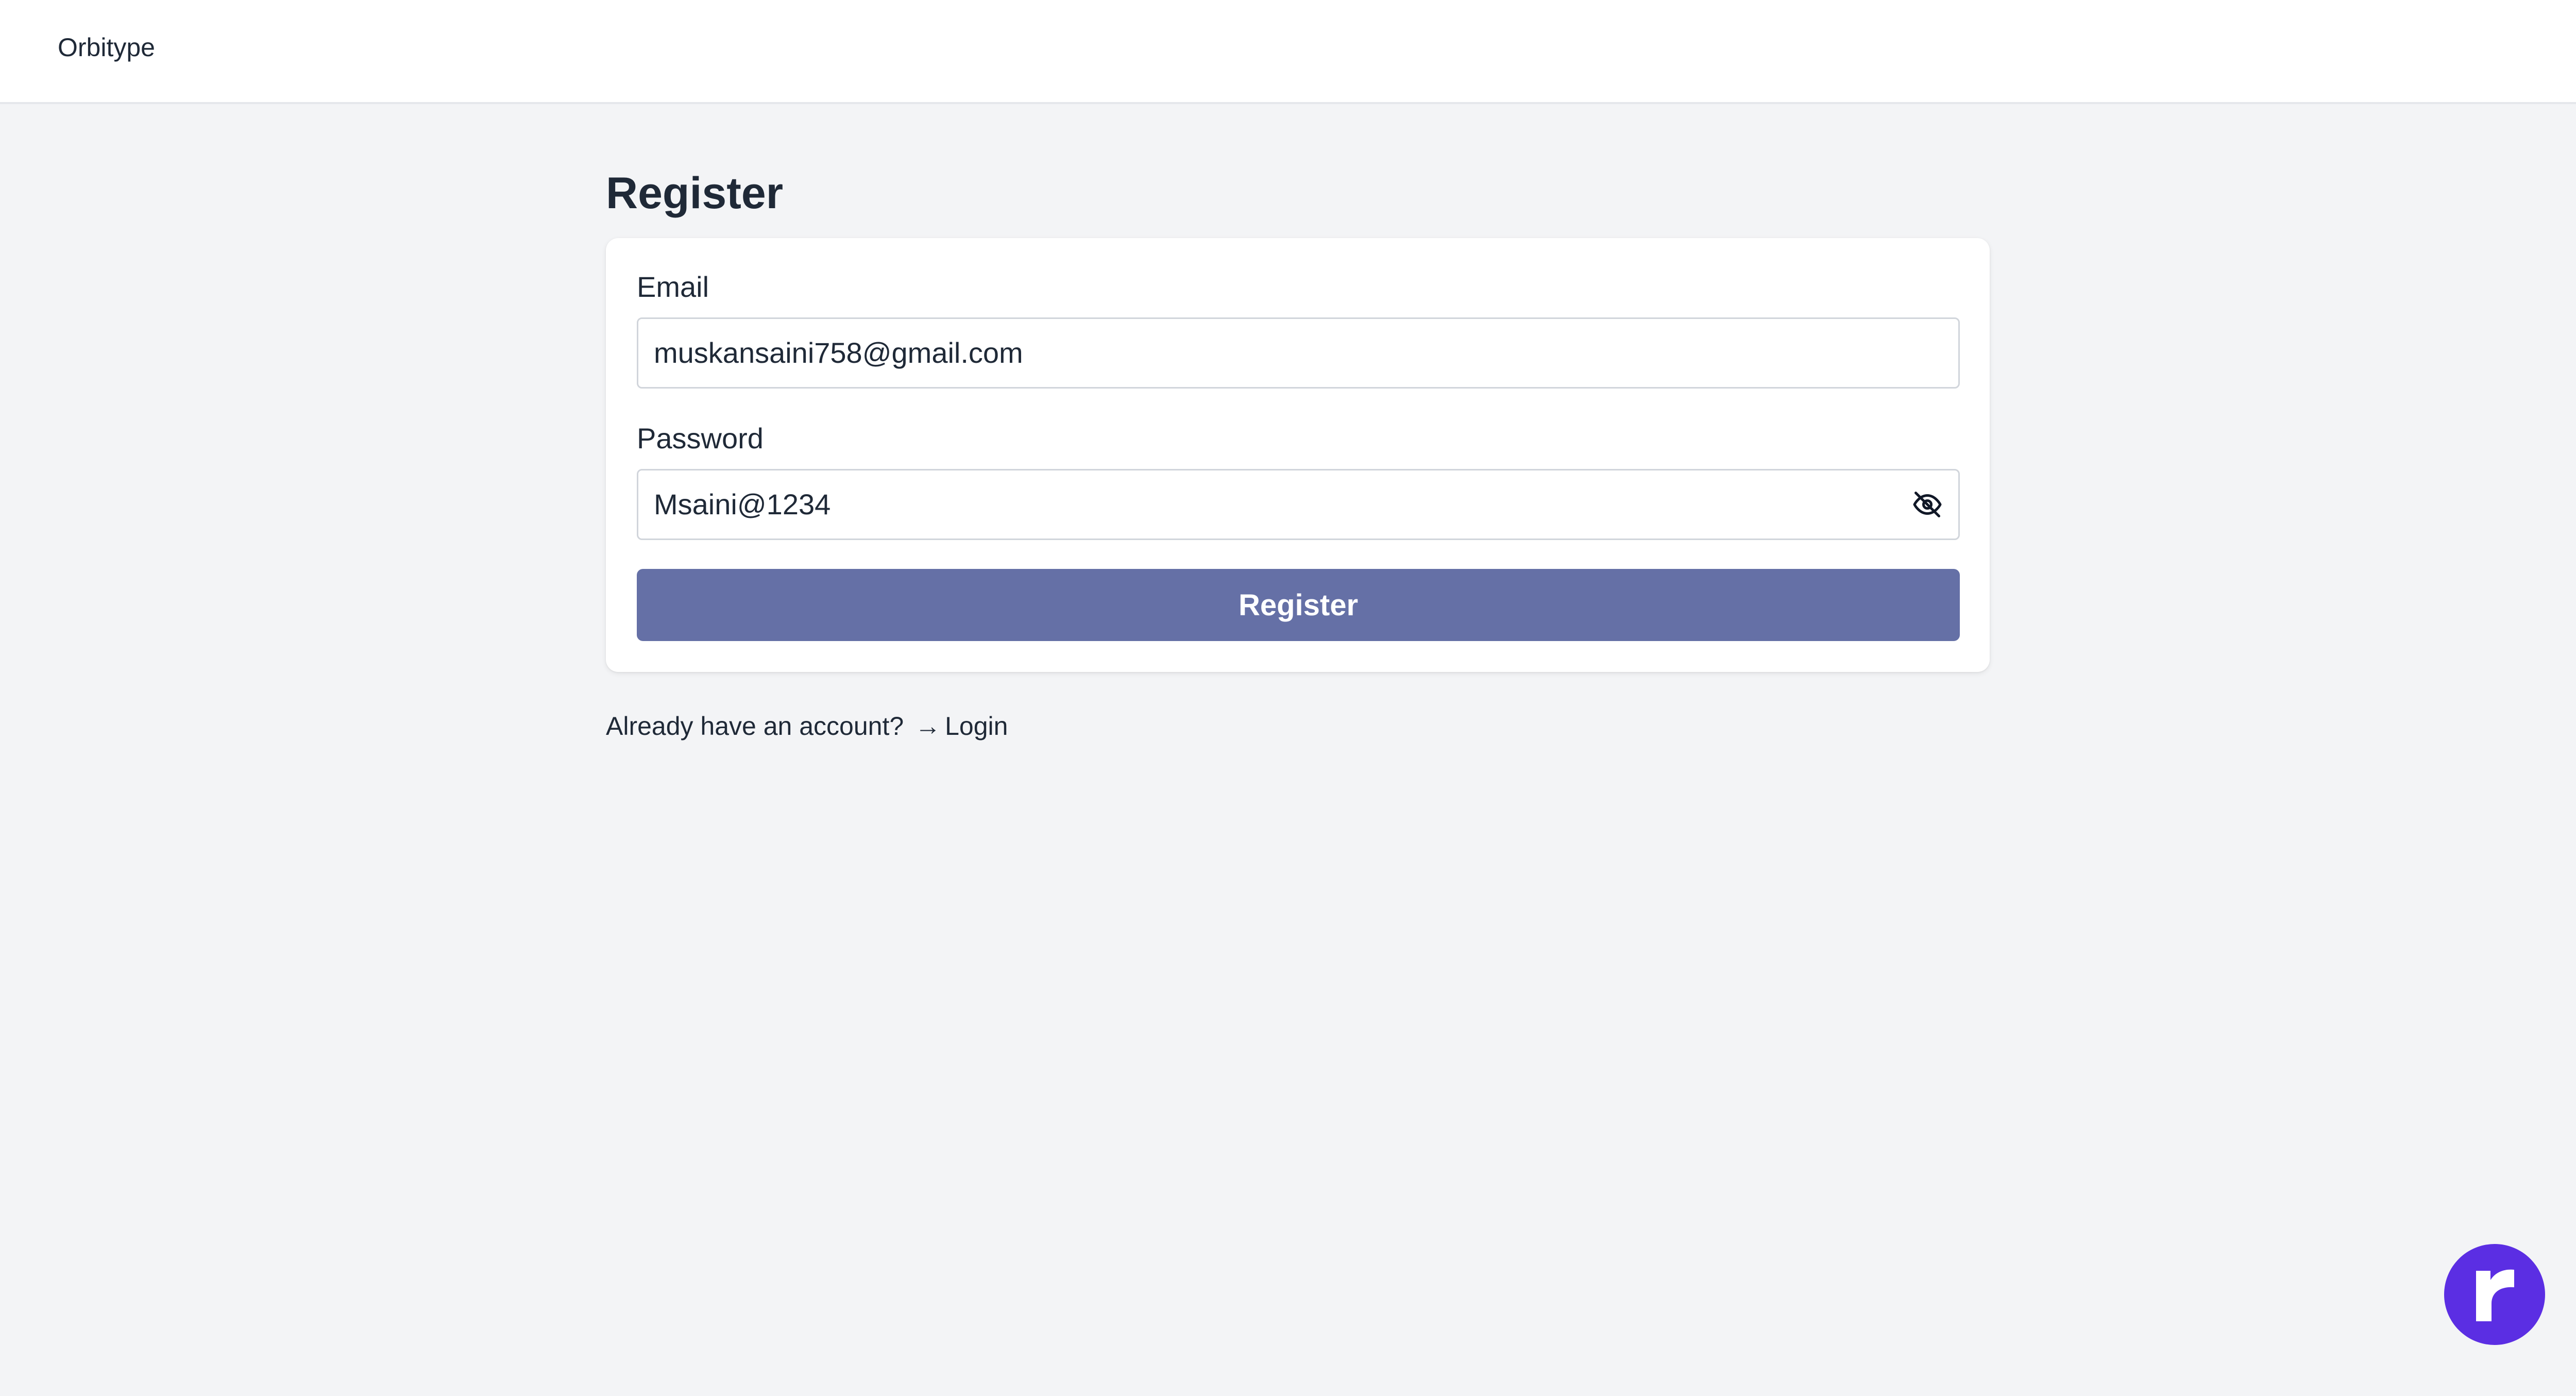  Describe the element at coordinates (700, 438) in the screenshot. I see `password-label: Password` at that location.